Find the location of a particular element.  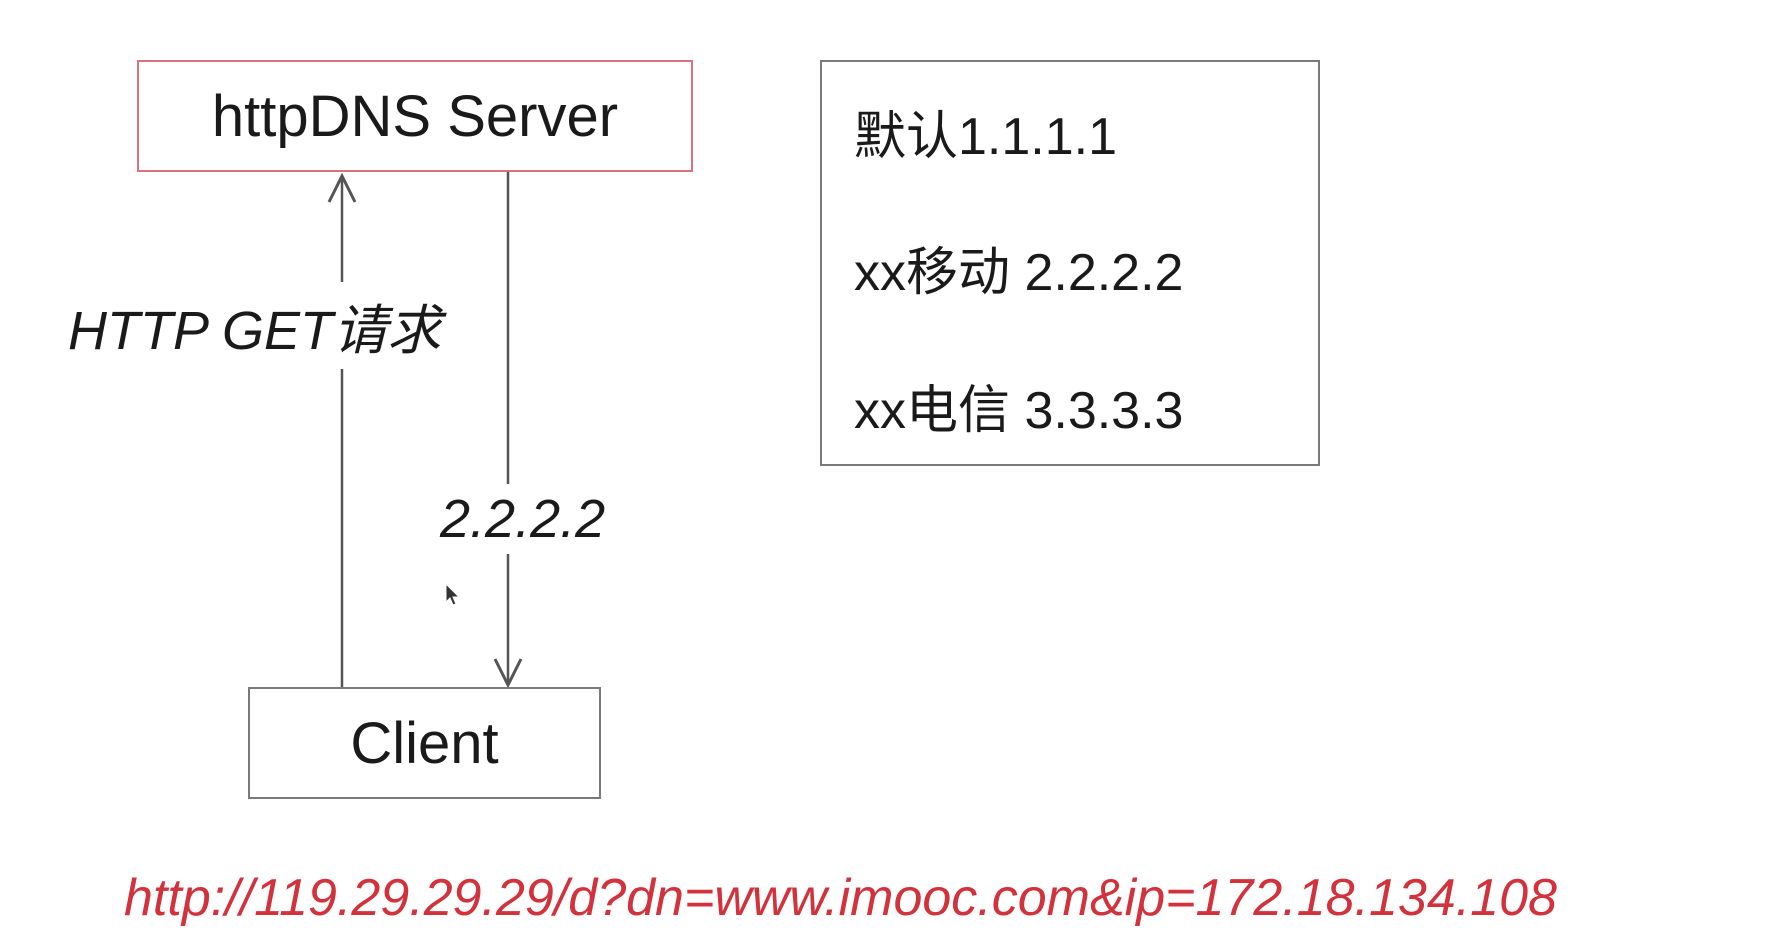

response-label: 2.2.2.2 is located at coordinates (523, 519).